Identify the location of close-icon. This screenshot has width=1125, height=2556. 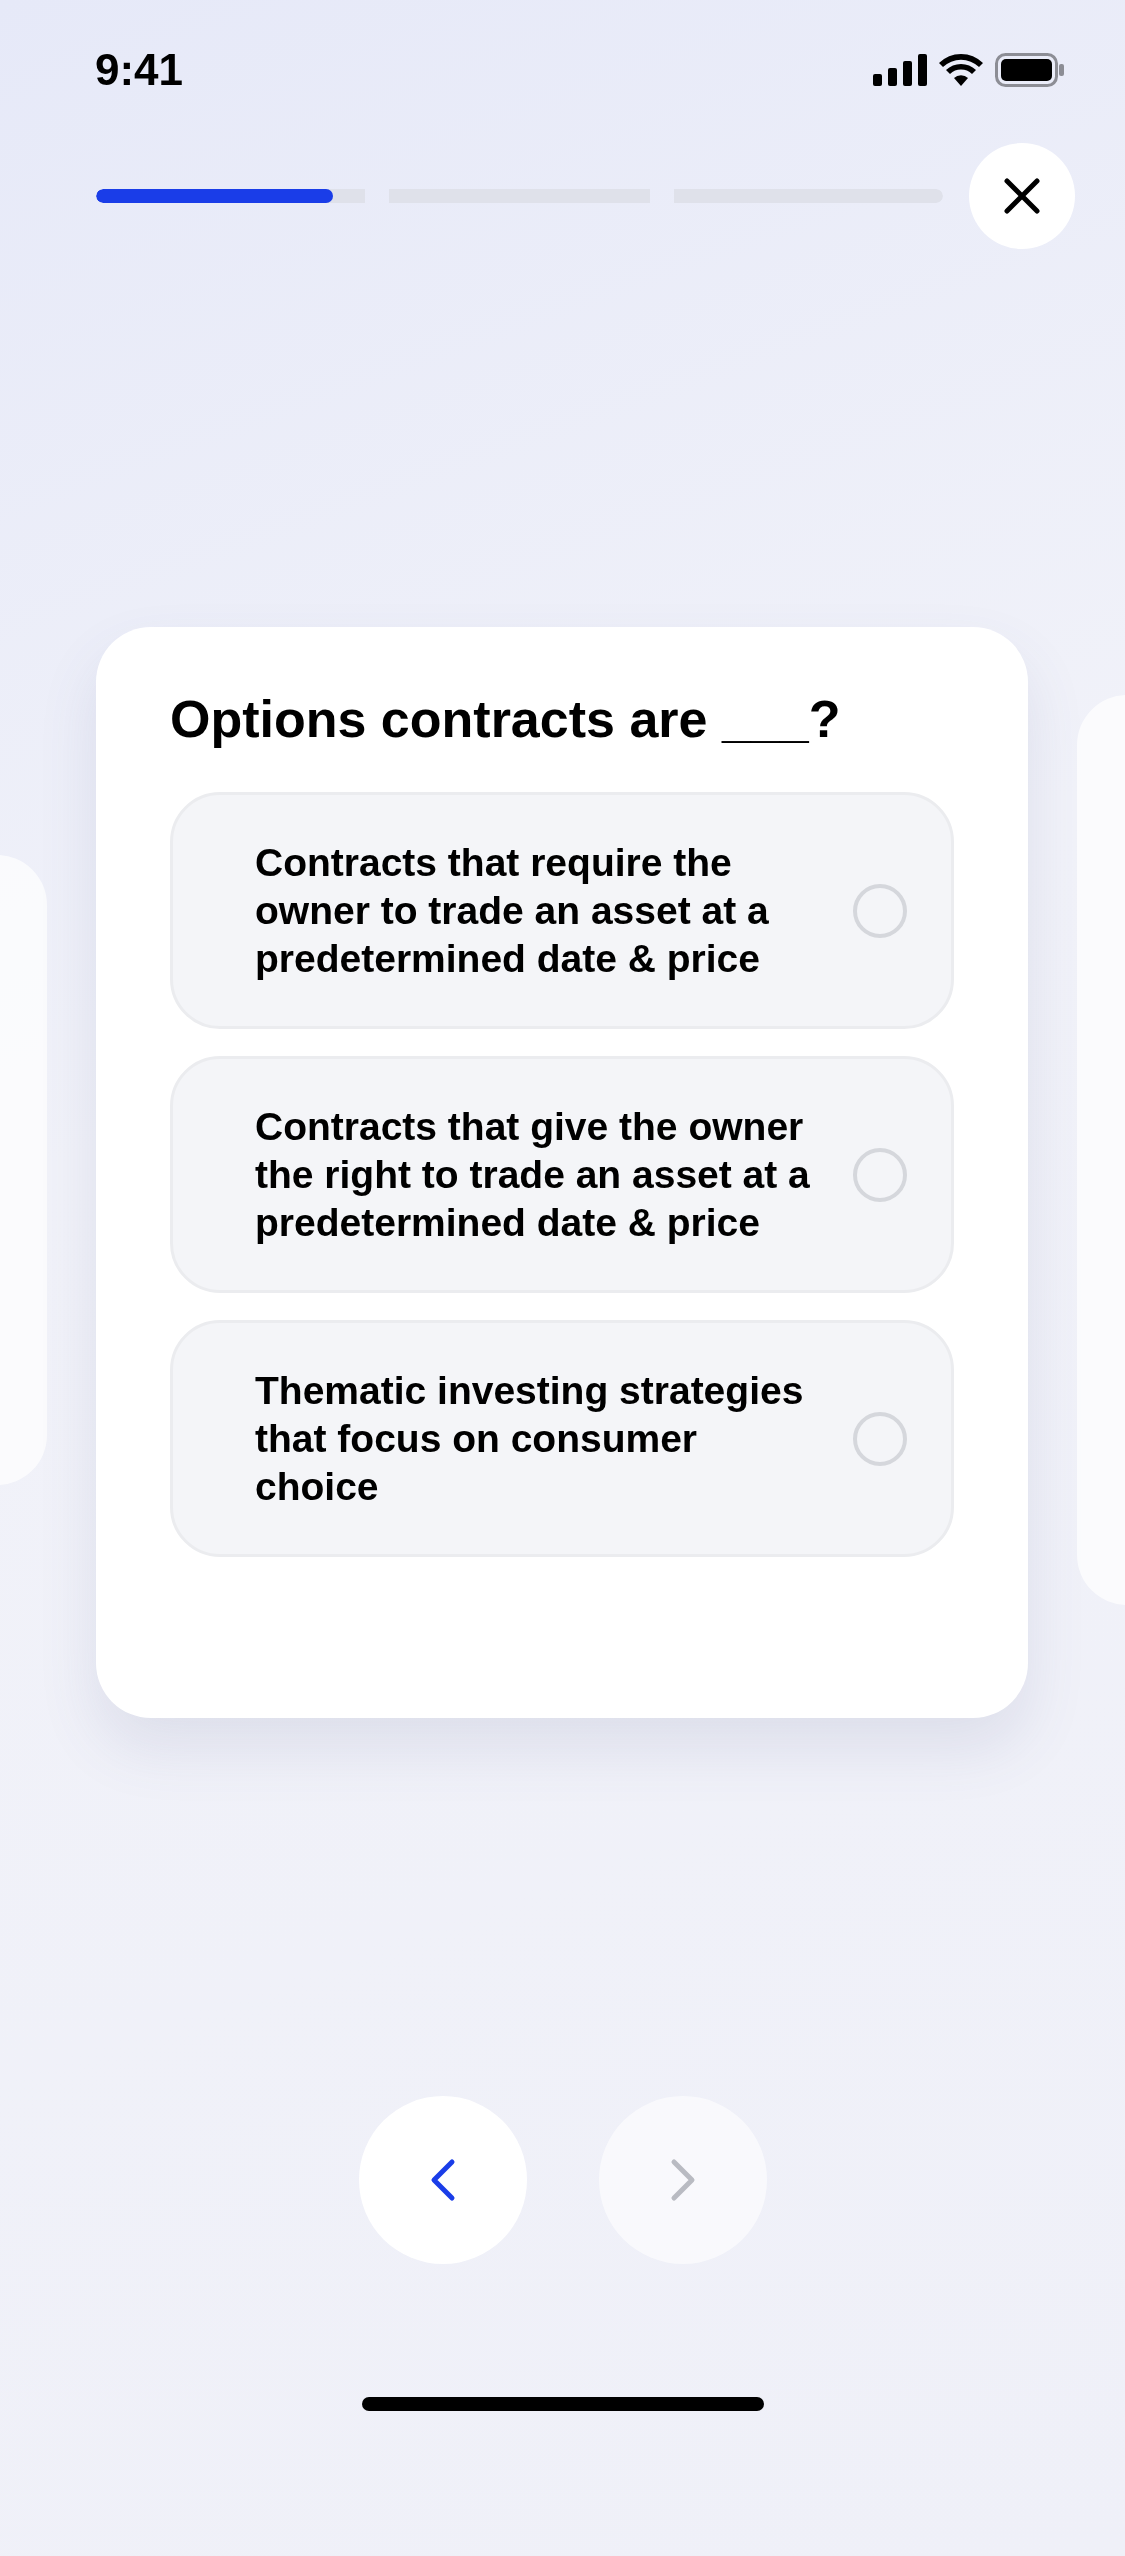
(1022, 196).